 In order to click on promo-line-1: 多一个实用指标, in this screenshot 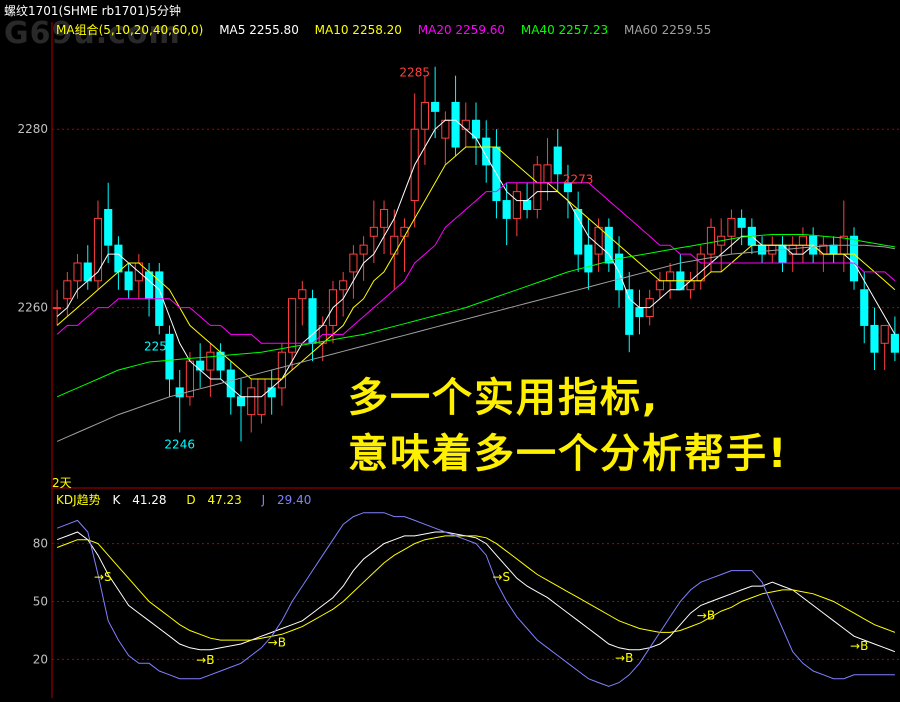, I will do `click(504, 398)`.